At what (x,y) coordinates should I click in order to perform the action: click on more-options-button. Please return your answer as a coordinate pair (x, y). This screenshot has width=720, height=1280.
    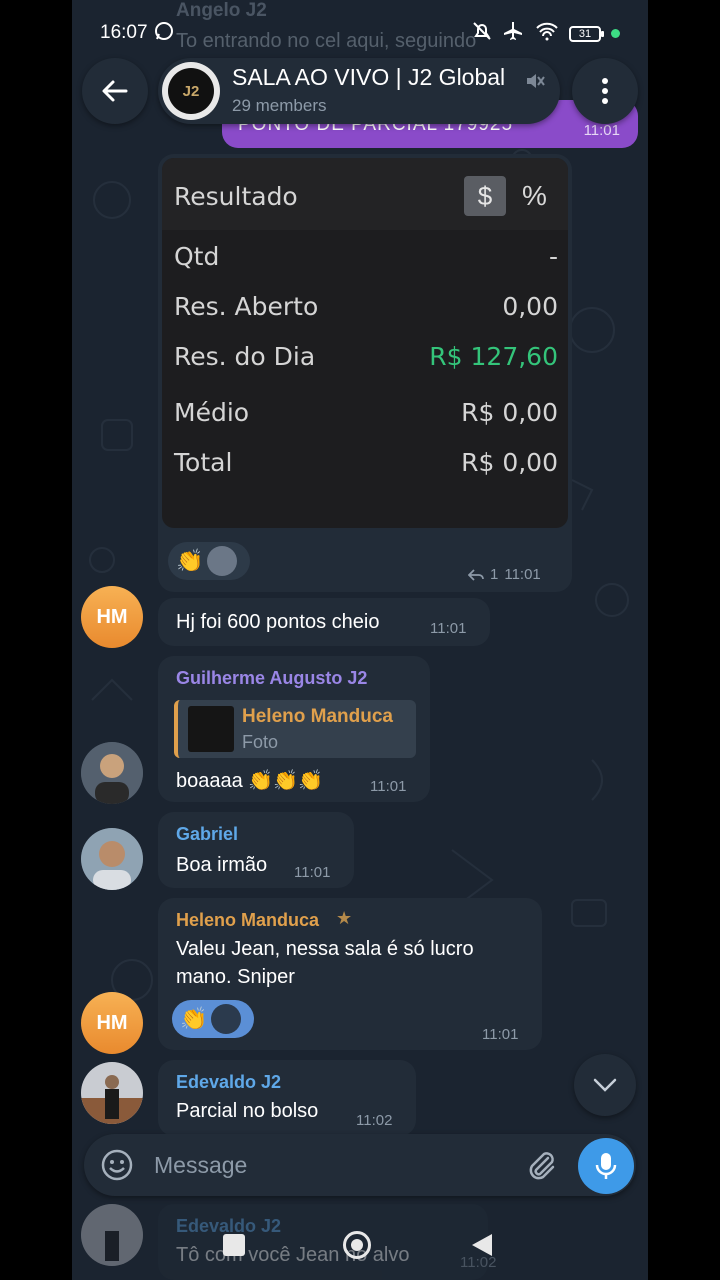
    Looking at the image, I should click on (605, 91).